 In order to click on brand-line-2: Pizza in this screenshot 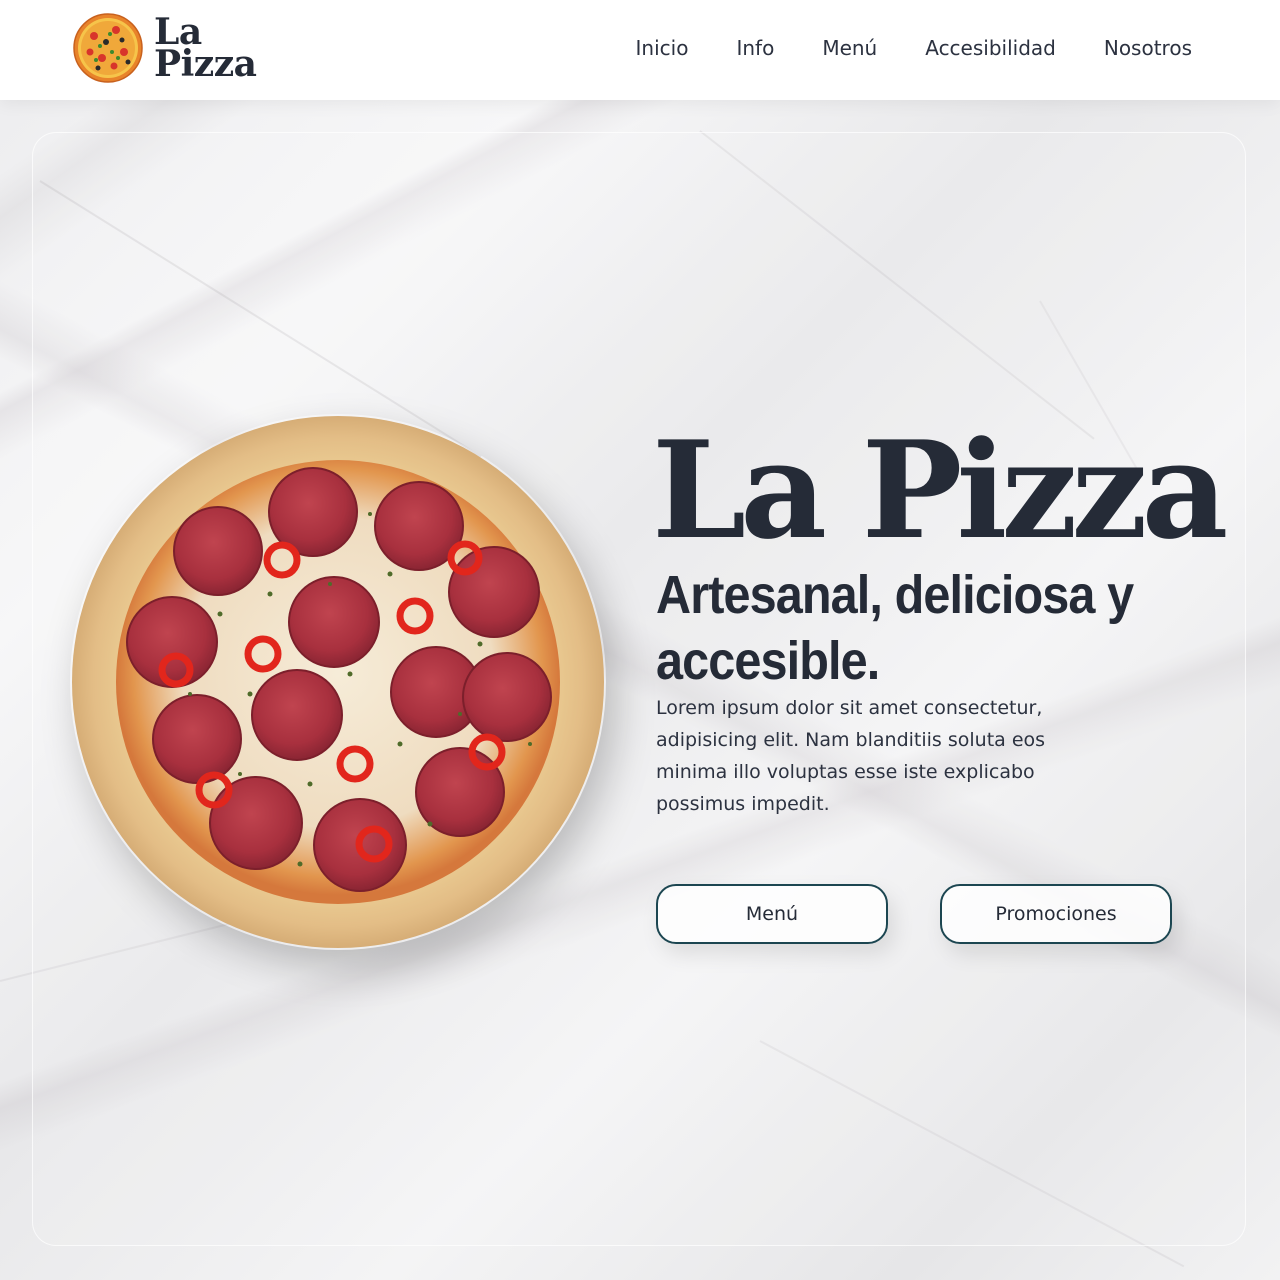, I will do `click(205, 64)`.